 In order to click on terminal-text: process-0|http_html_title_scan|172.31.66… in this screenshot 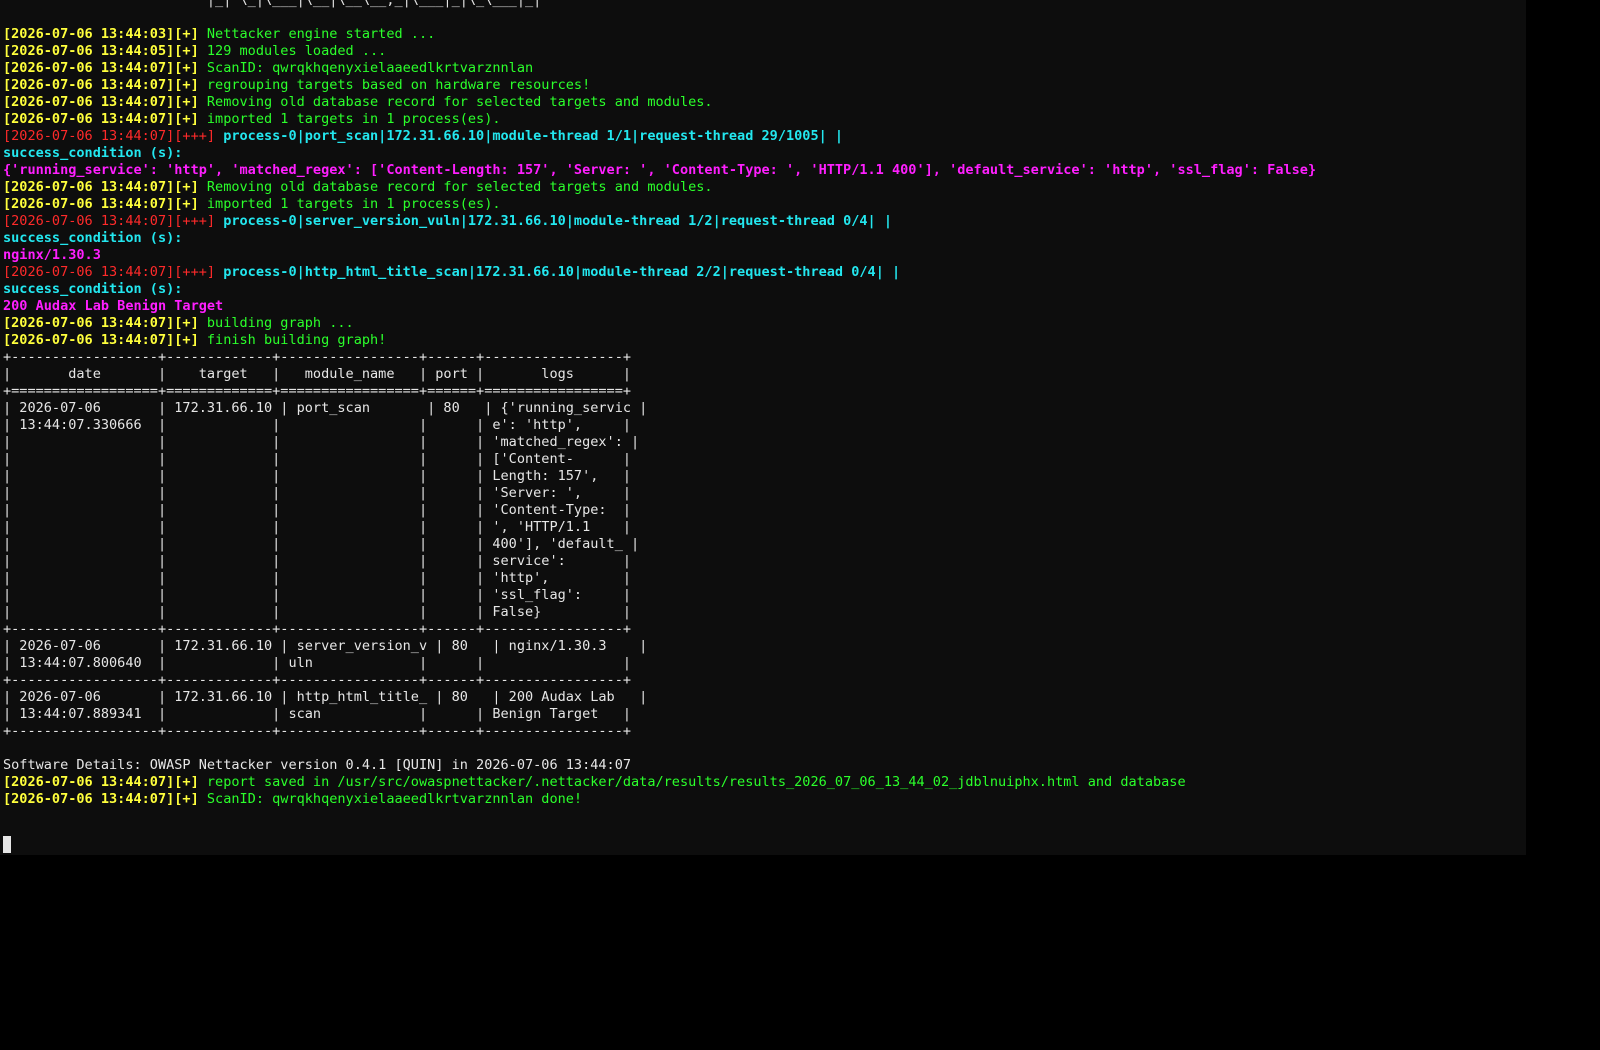, I will do `click(562, 272)`.